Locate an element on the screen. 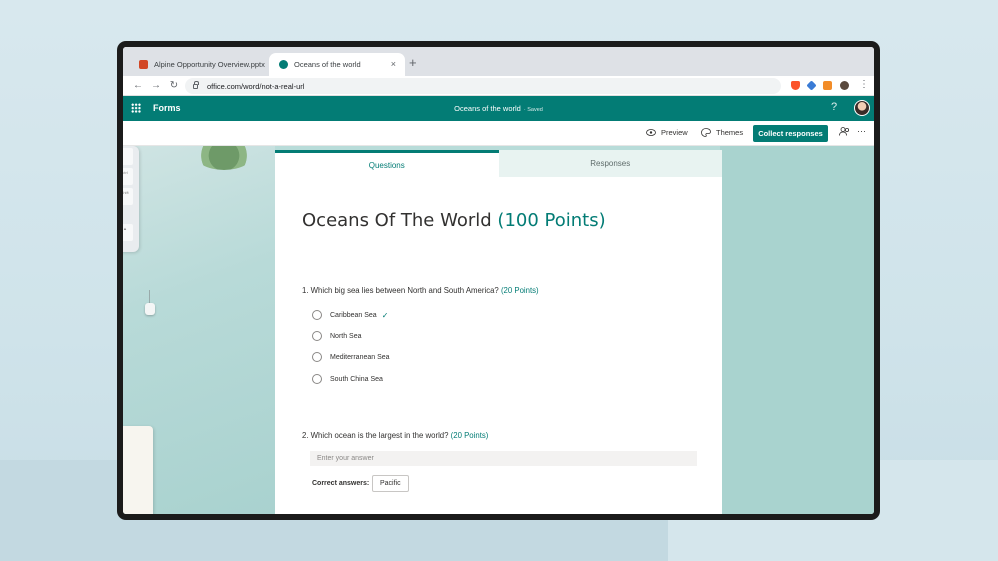 The width and height of the screenshot is (998, 561). form-tabs: Questions Responses is located at coordinates (498, 163).